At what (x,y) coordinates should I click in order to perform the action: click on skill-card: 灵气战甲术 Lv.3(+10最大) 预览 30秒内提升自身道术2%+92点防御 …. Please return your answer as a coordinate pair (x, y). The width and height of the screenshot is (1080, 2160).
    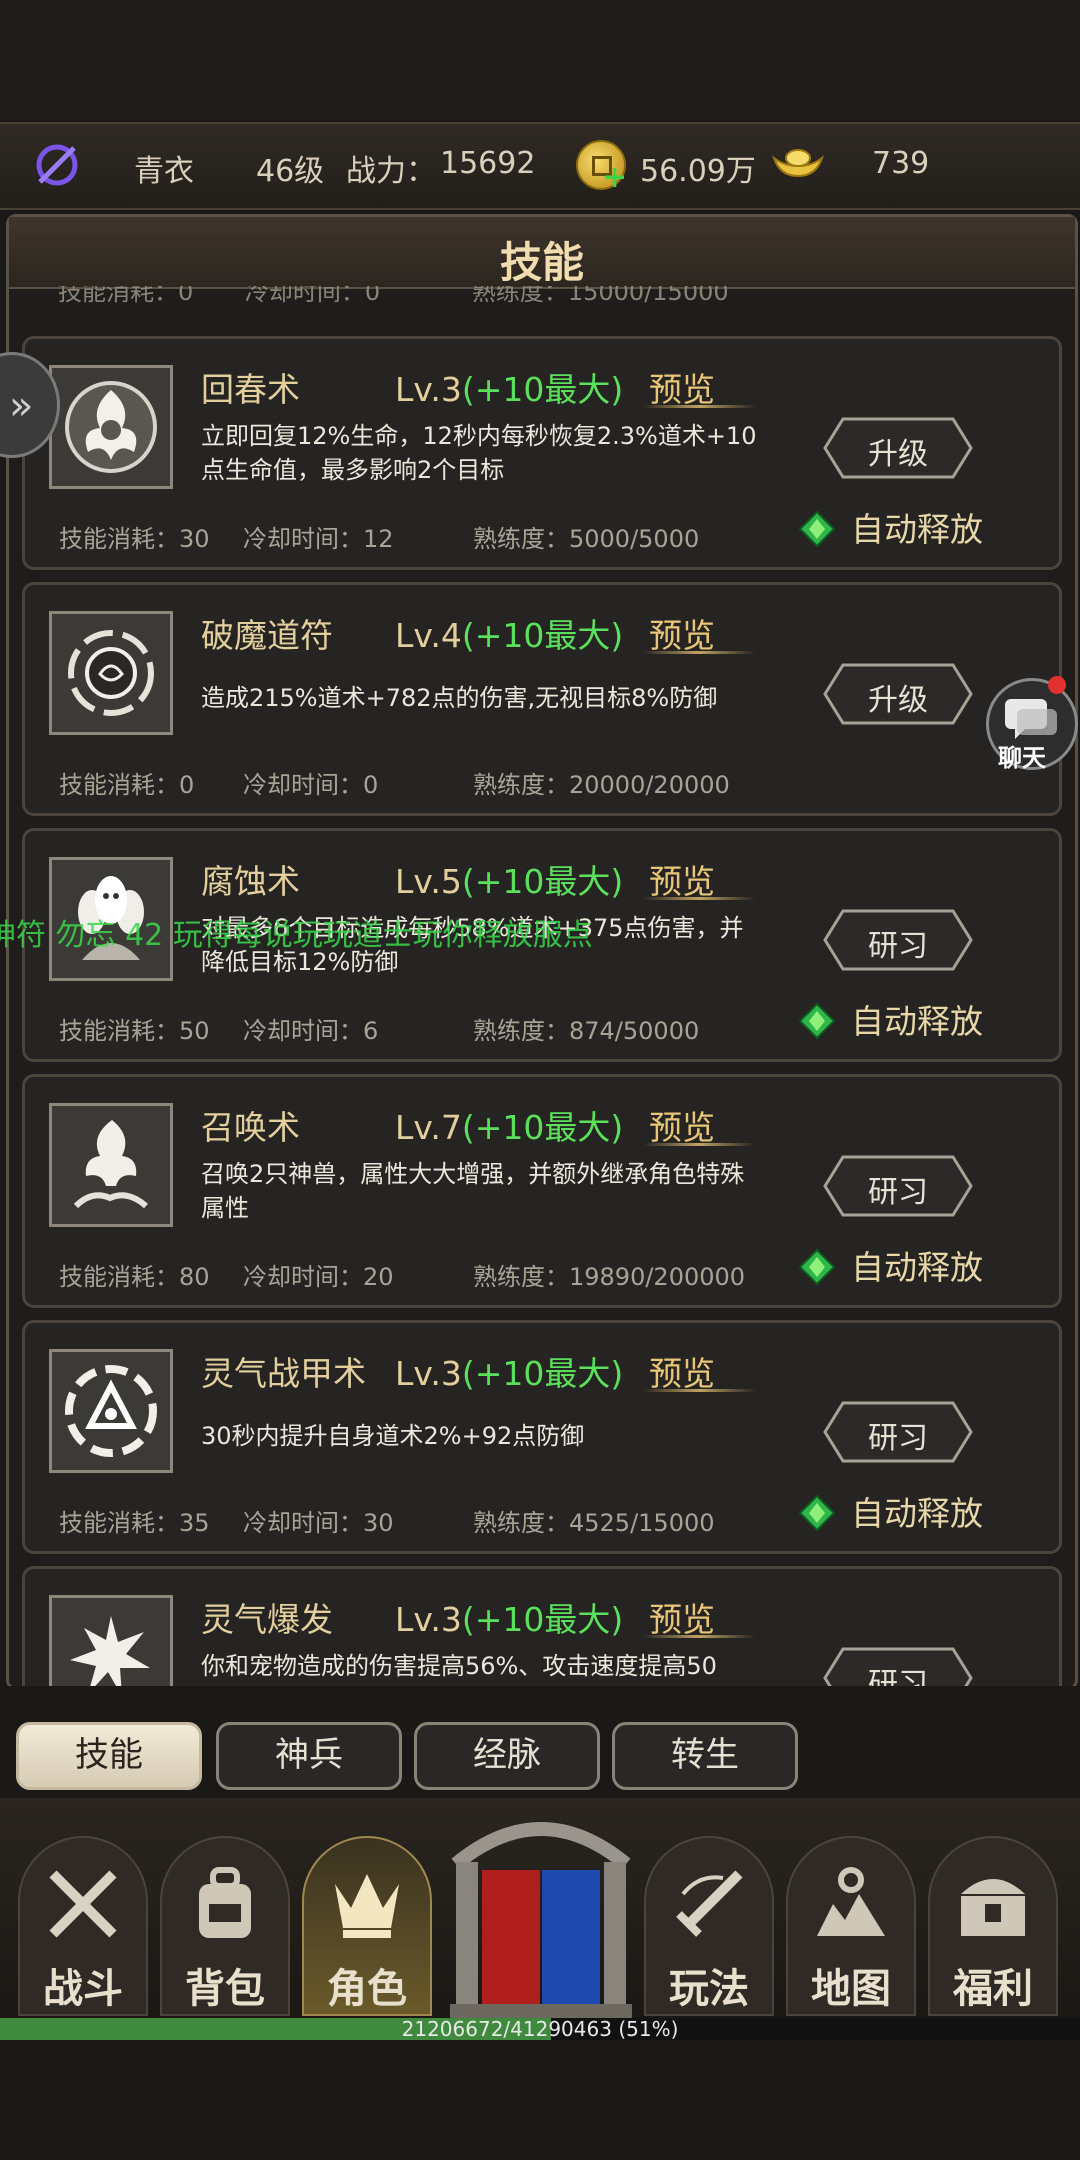
    Looking at the image, I should click on (542, 1437).